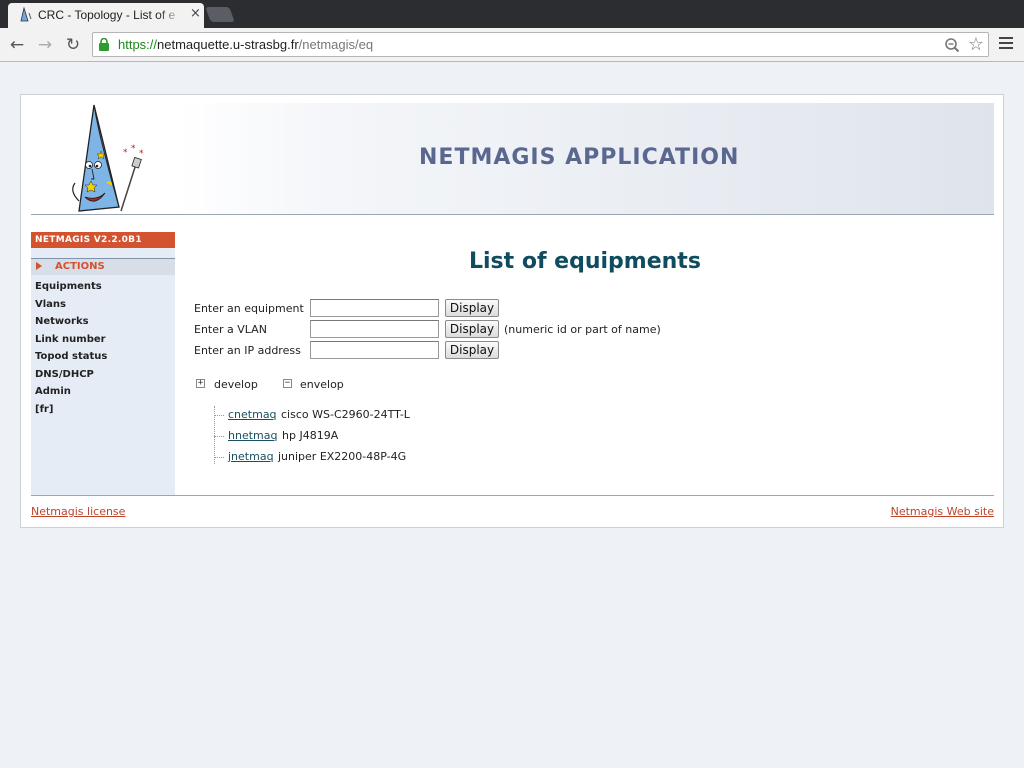  I want to click on sidebar-item-dns-dhcp: DNS/DHCP, so click(103, 375).